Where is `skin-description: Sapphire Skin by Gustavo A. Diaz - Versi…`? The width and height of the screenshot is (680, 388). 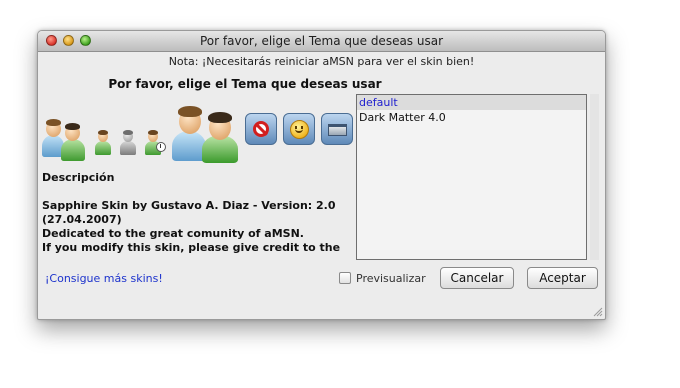
skin-description: Sapphire Skin by Gustavo A. Diaz - Versi… is located at coordinates (197, 228).